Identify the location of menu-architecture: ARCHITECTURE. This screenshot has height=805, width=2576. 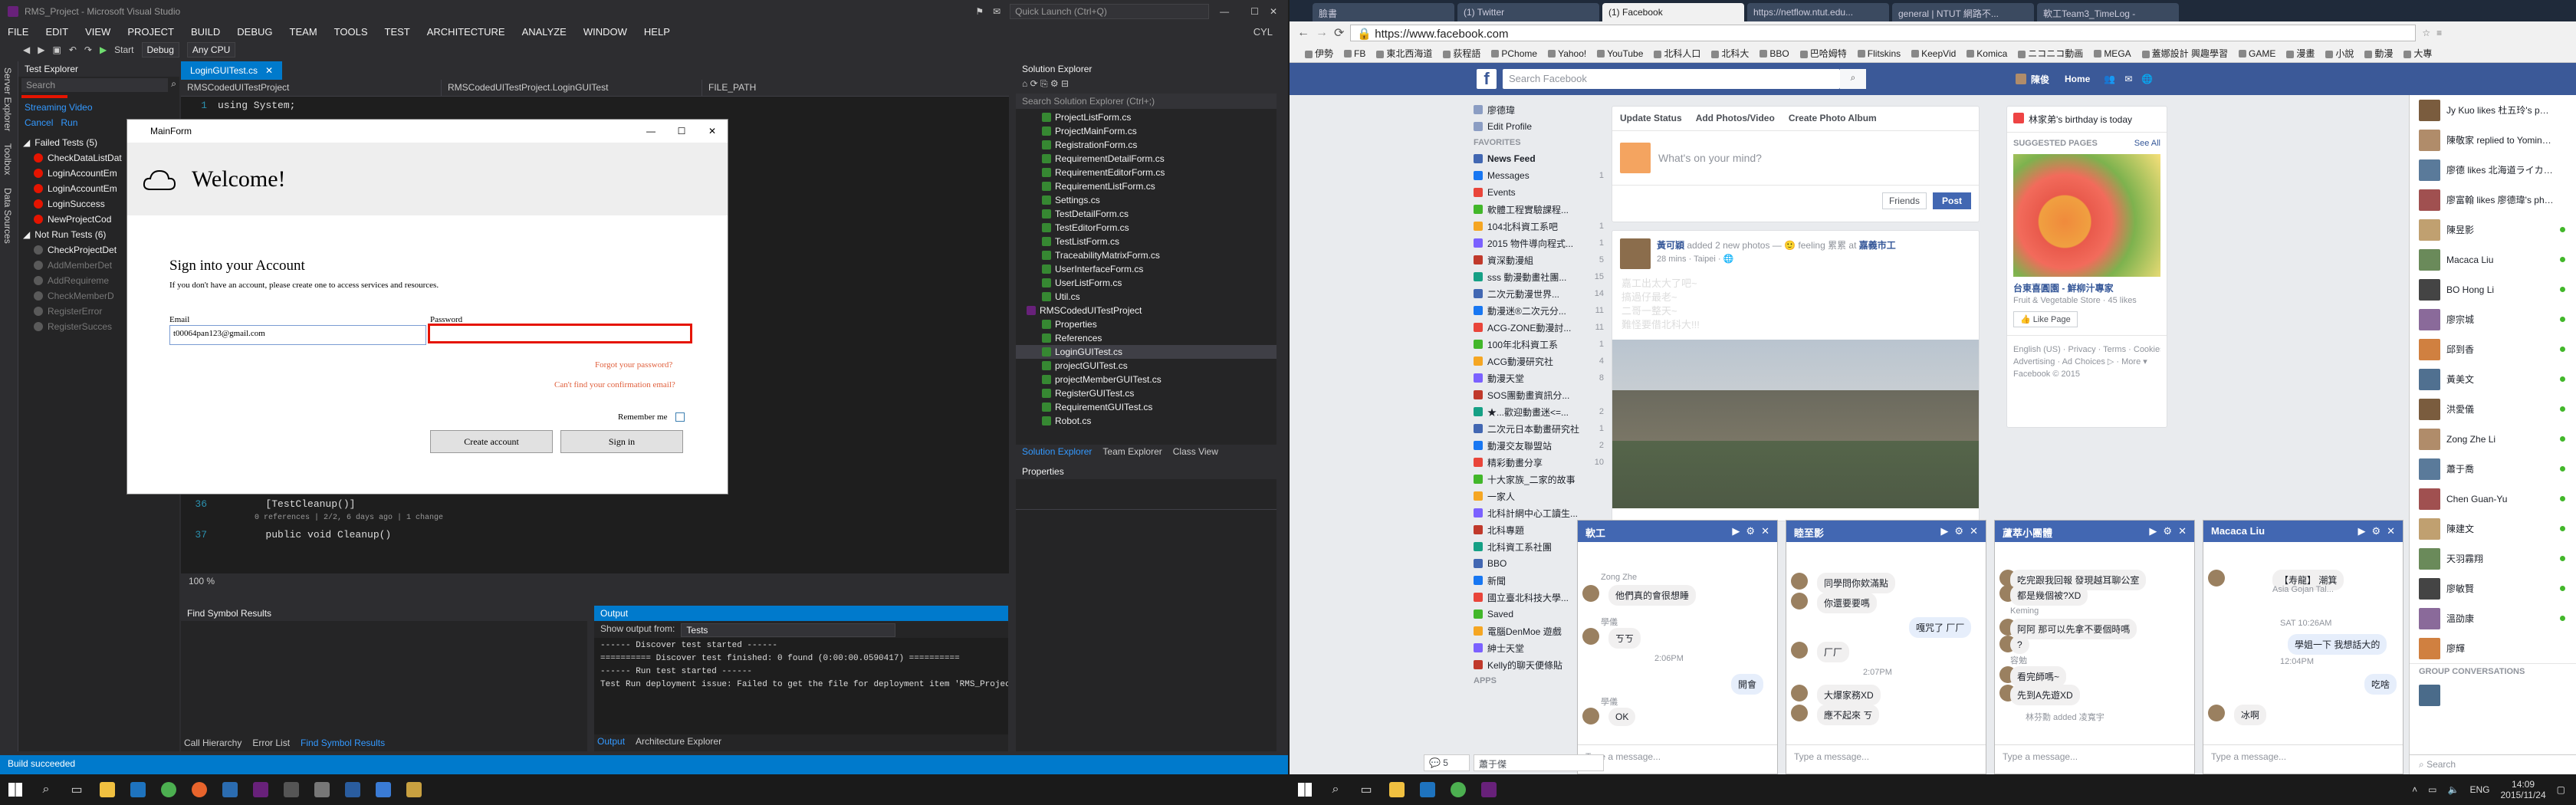
(466, 32).